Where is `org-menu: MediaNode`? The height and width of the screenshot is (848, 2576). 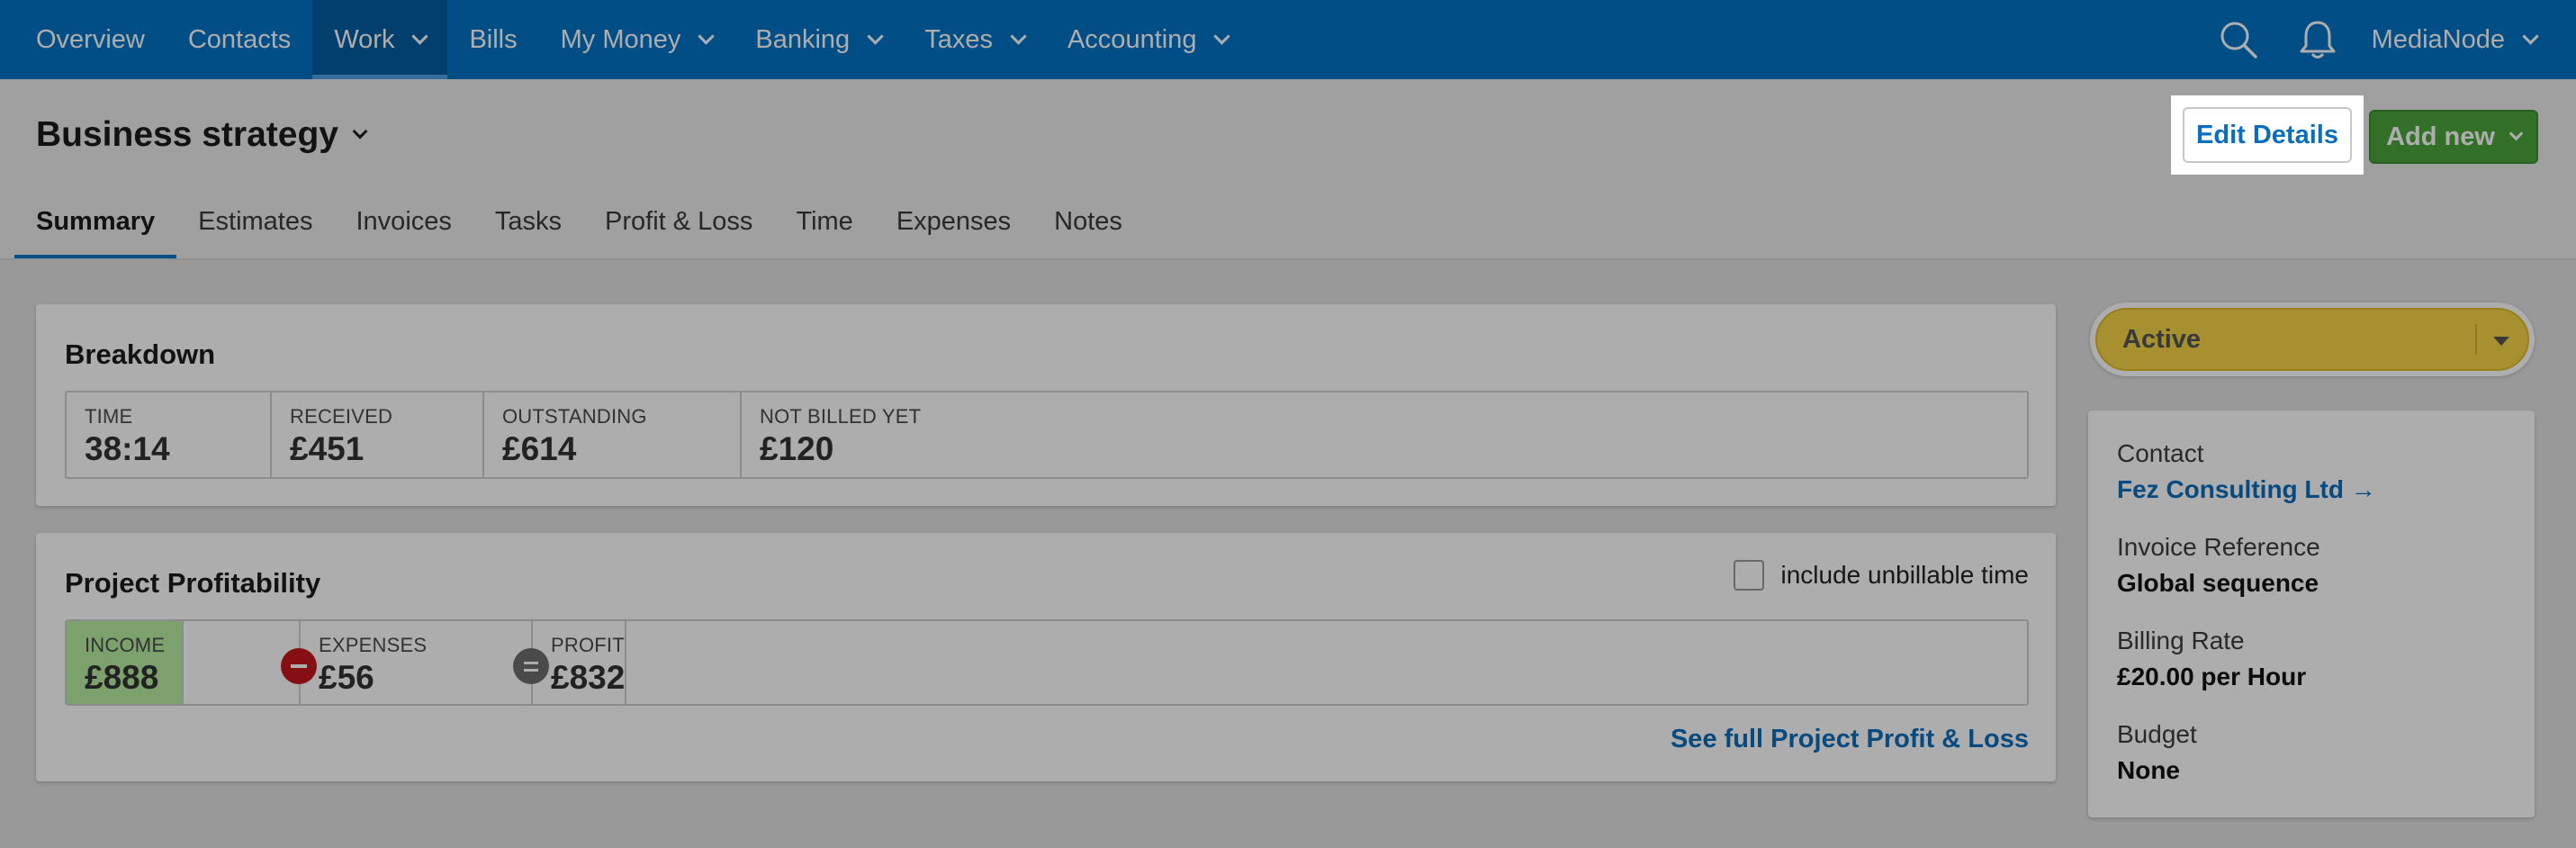
org-menu: MediaNode is located at coordinates (2466, 40).